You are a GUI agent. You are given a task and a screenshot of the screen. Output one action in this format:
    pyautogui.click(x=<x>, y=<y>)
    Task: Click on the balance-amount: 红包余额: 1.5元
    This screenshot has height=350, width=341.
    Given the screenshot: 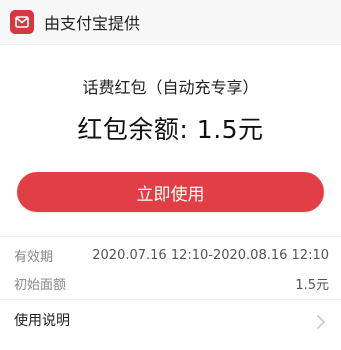 What is the action you would take?
    pyautogui.click(x=170, y=129)
    